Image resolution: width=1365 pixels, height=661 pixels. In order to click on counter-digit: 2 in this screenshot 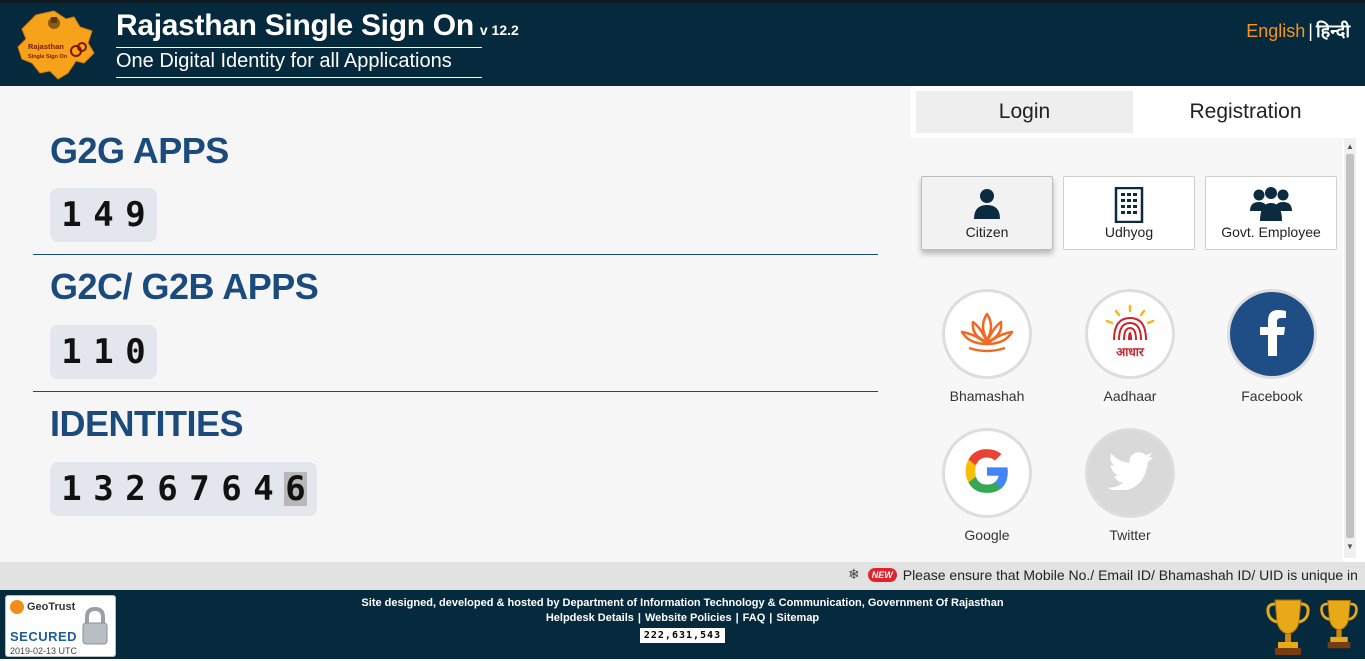, I will do `click(135, 489)`.